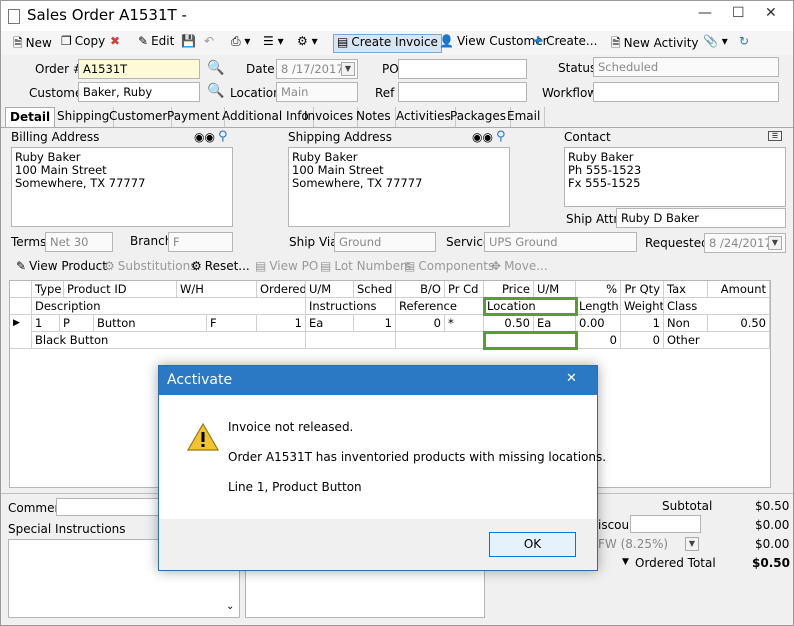 This screenshot has height=626, width=794. I want to click on cell-type: P, so click(77, 323).